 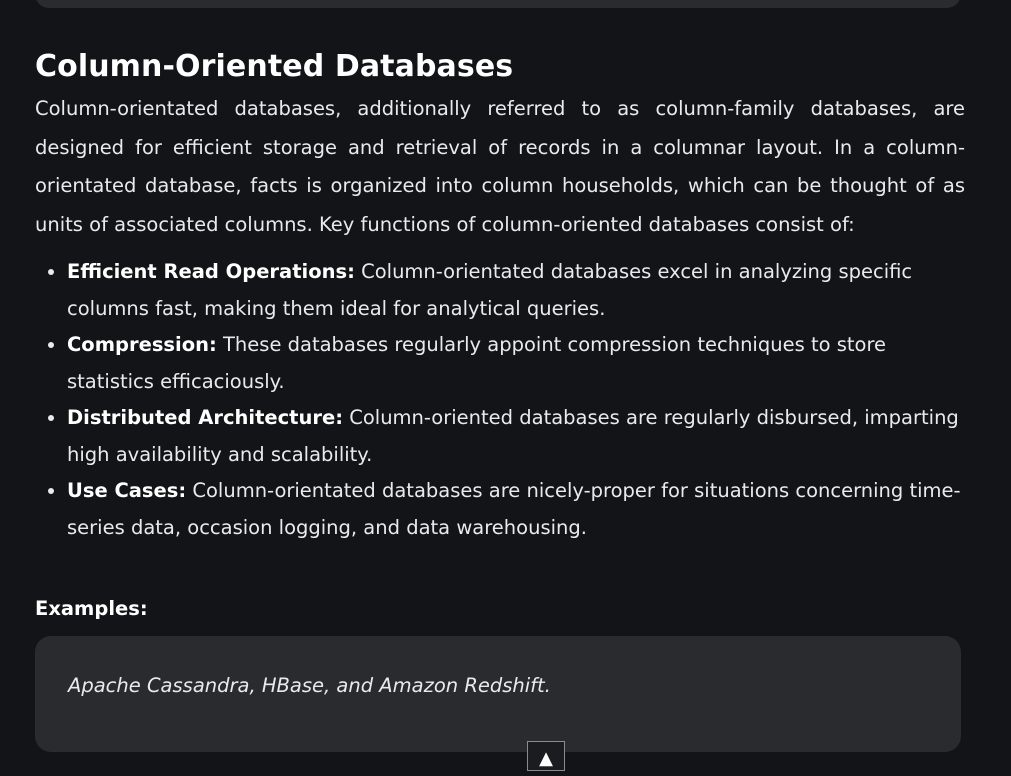 I want to click on up-triangle-icon: ▲, so click(x=546, y=758).